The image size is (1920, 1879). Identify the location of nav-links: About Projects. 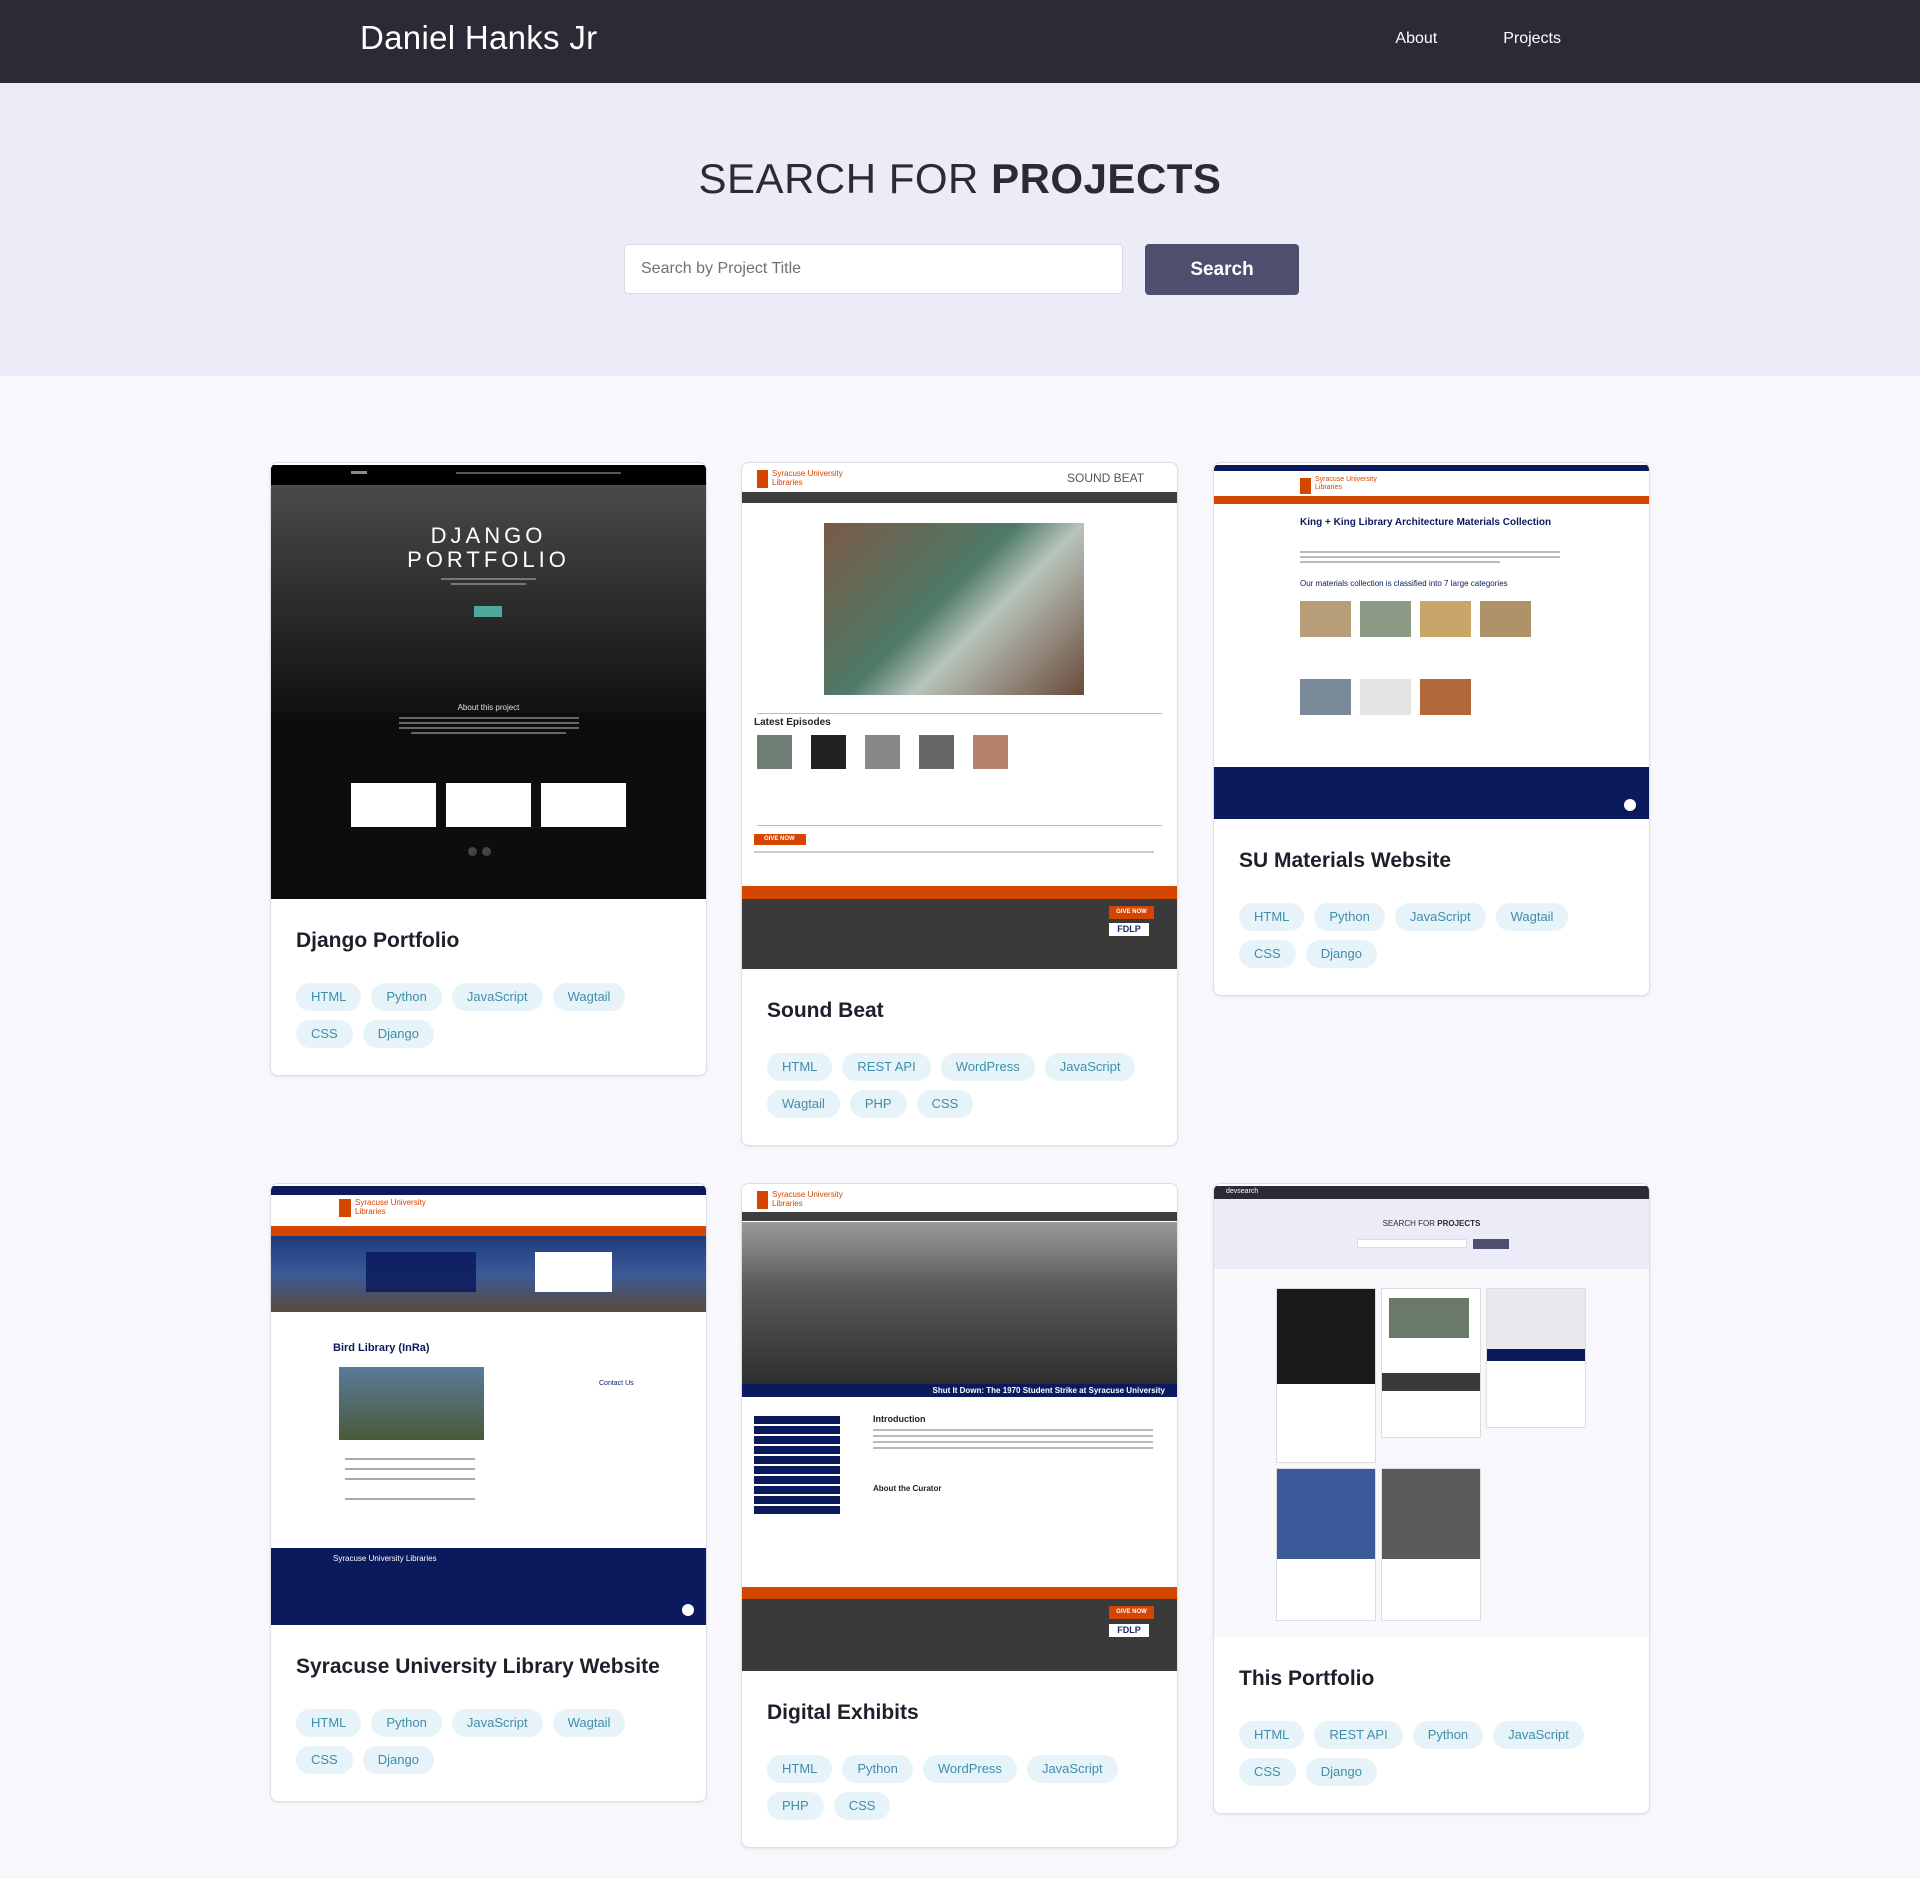
(1478, 39).